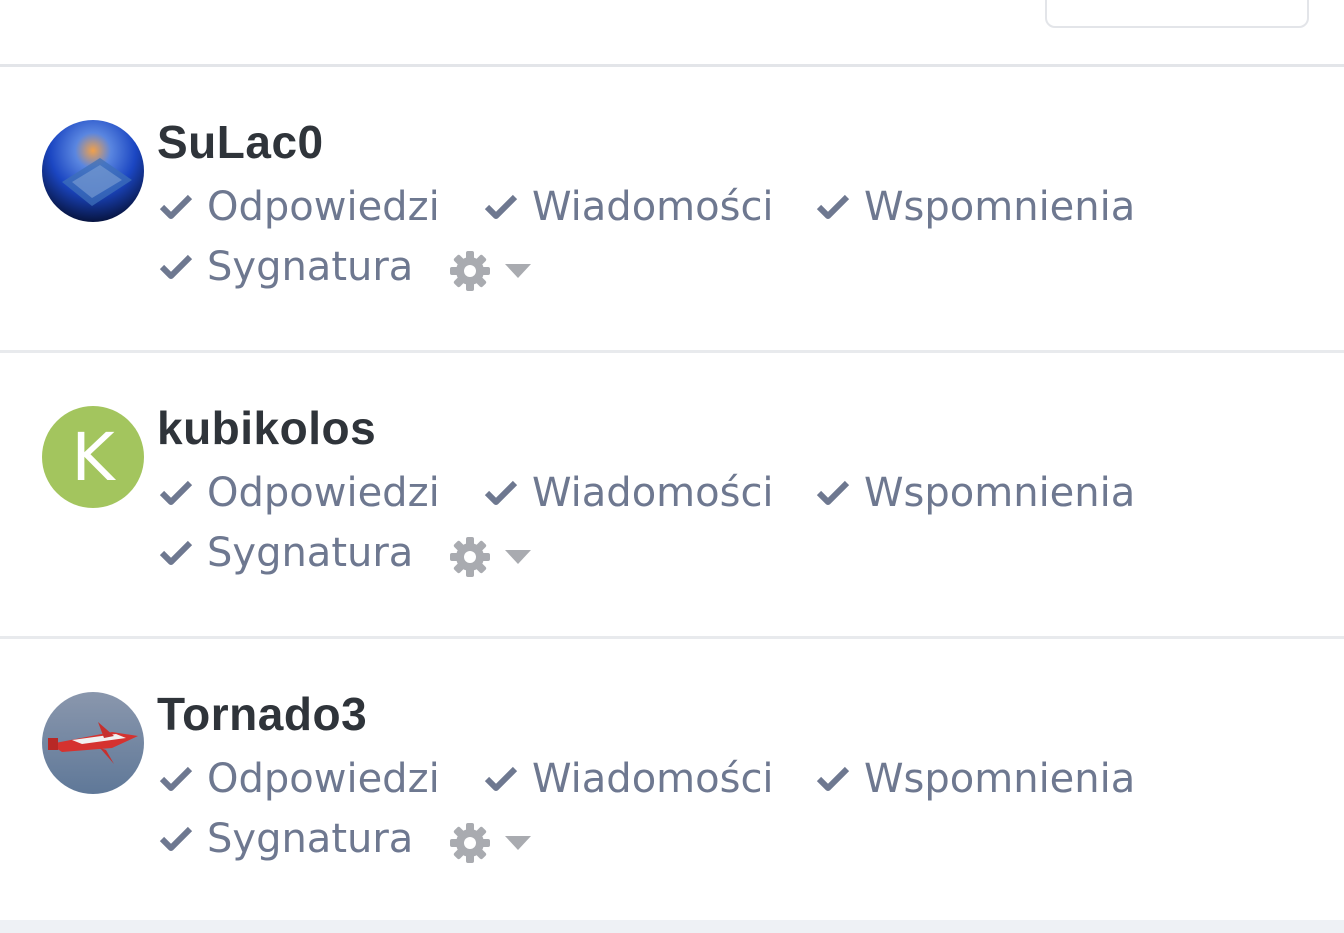  I want to click on avatar: K, so click(93, 457).